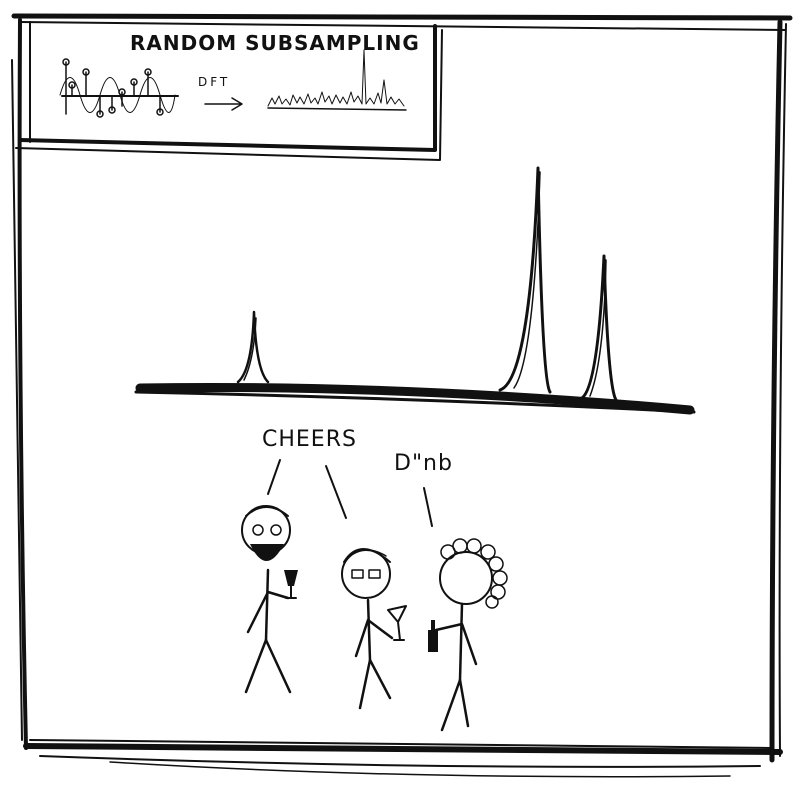  What do you see at coordinates (423, 463) in the screenshot?
I see `speech-hebrew: D"nb` at bounding box center [423, 463].